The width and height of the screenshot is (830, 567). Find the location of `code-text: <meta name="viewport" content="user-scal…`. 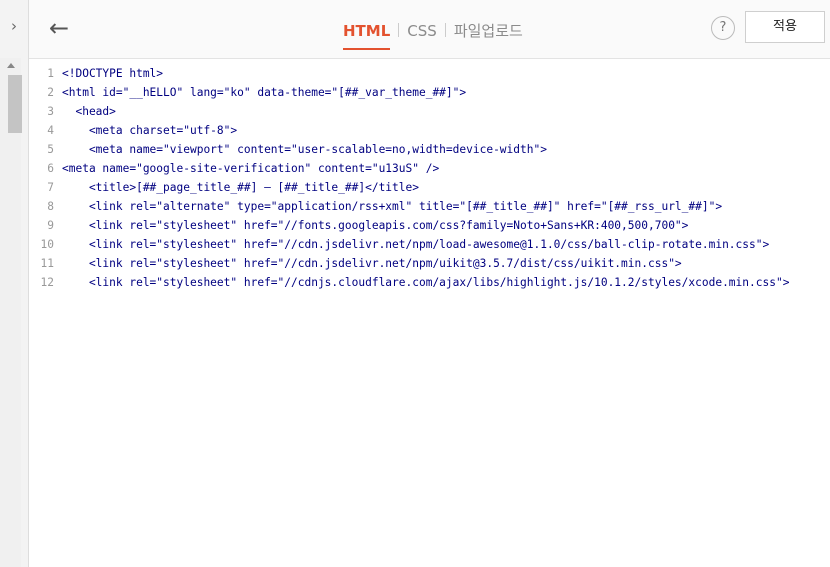

code-text: <meta name="viewport" content="user-scal… is located at coordinates (304, 149).